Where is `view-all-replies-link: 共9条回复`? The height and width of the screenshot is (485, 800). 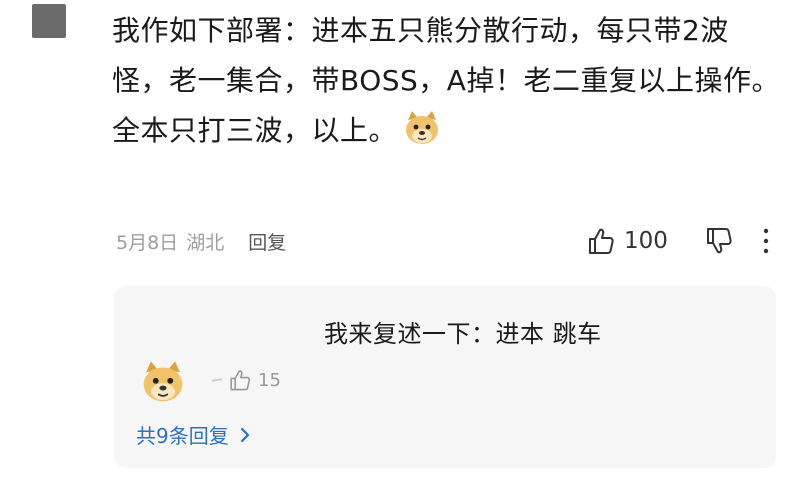
view-all-replies-link: 共9条回复 is located at coordinates (194, 434).